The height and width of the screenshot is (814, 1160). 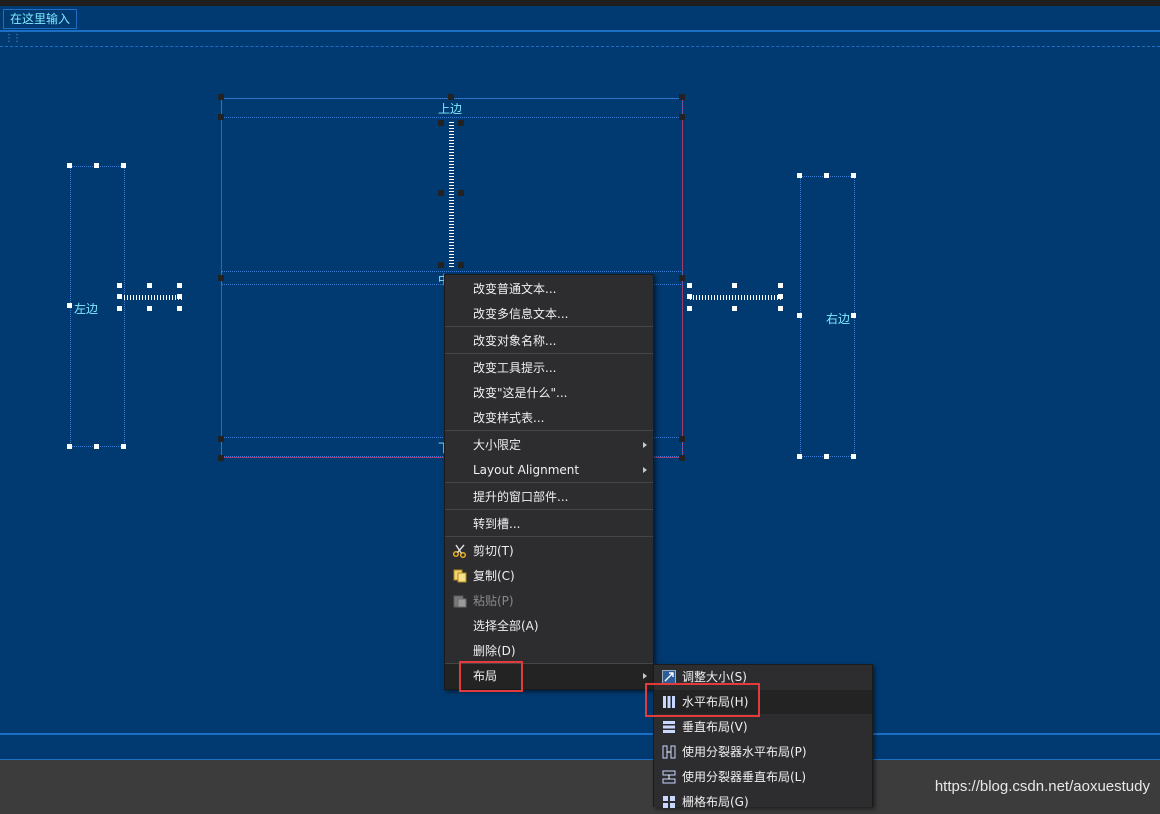 What do you see at coordinates (702, 700) in the screenshot?
I see `annotation-highlight-horizontal-layout` at bounding box center [702, 700].